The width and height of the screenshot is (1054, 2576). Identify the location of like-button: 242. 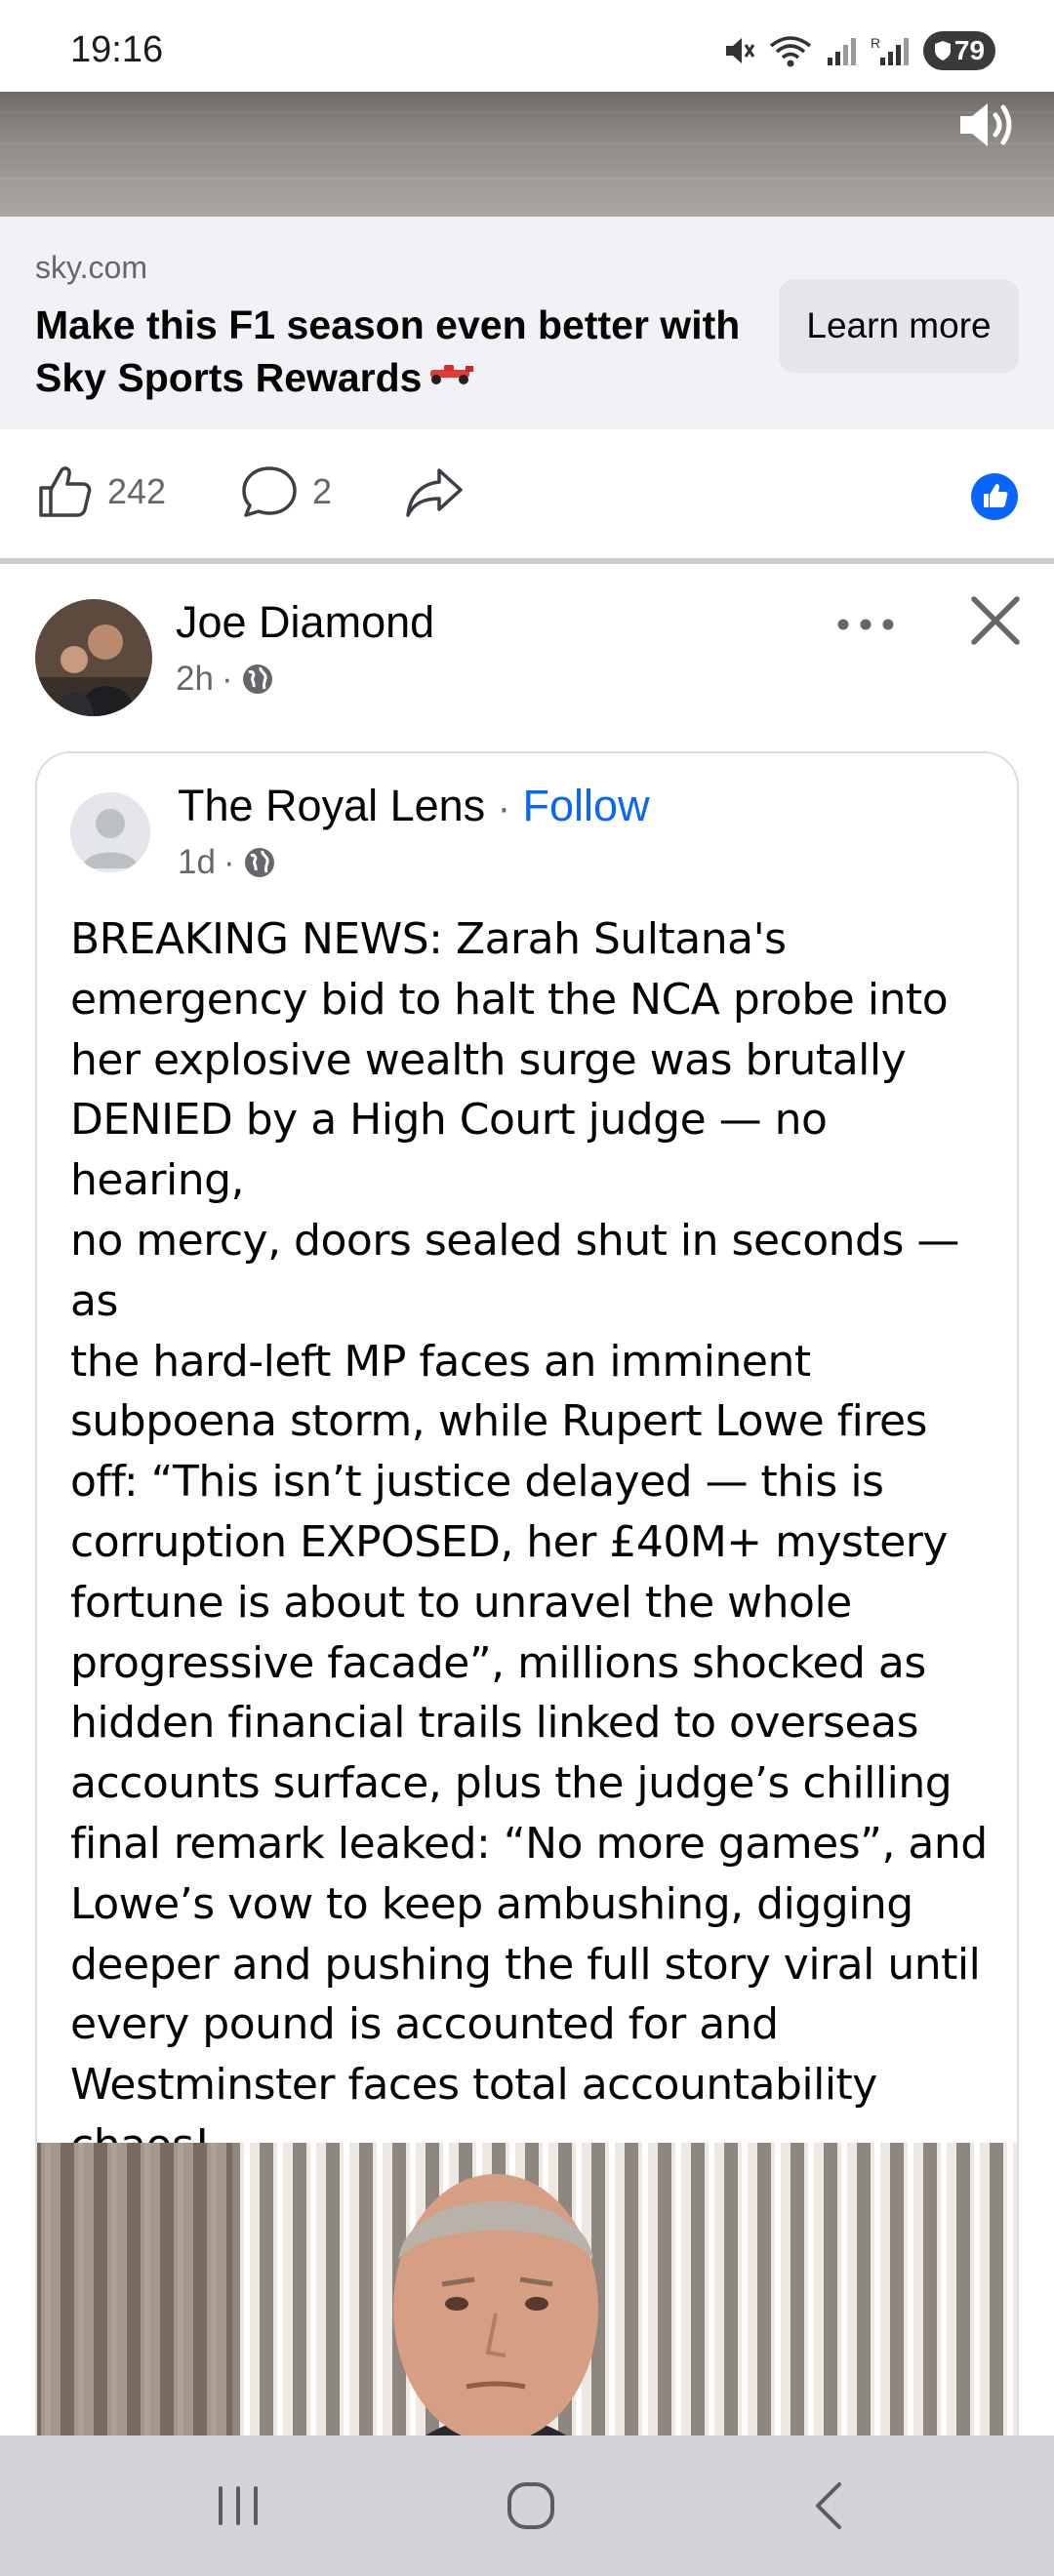
(101, 492).